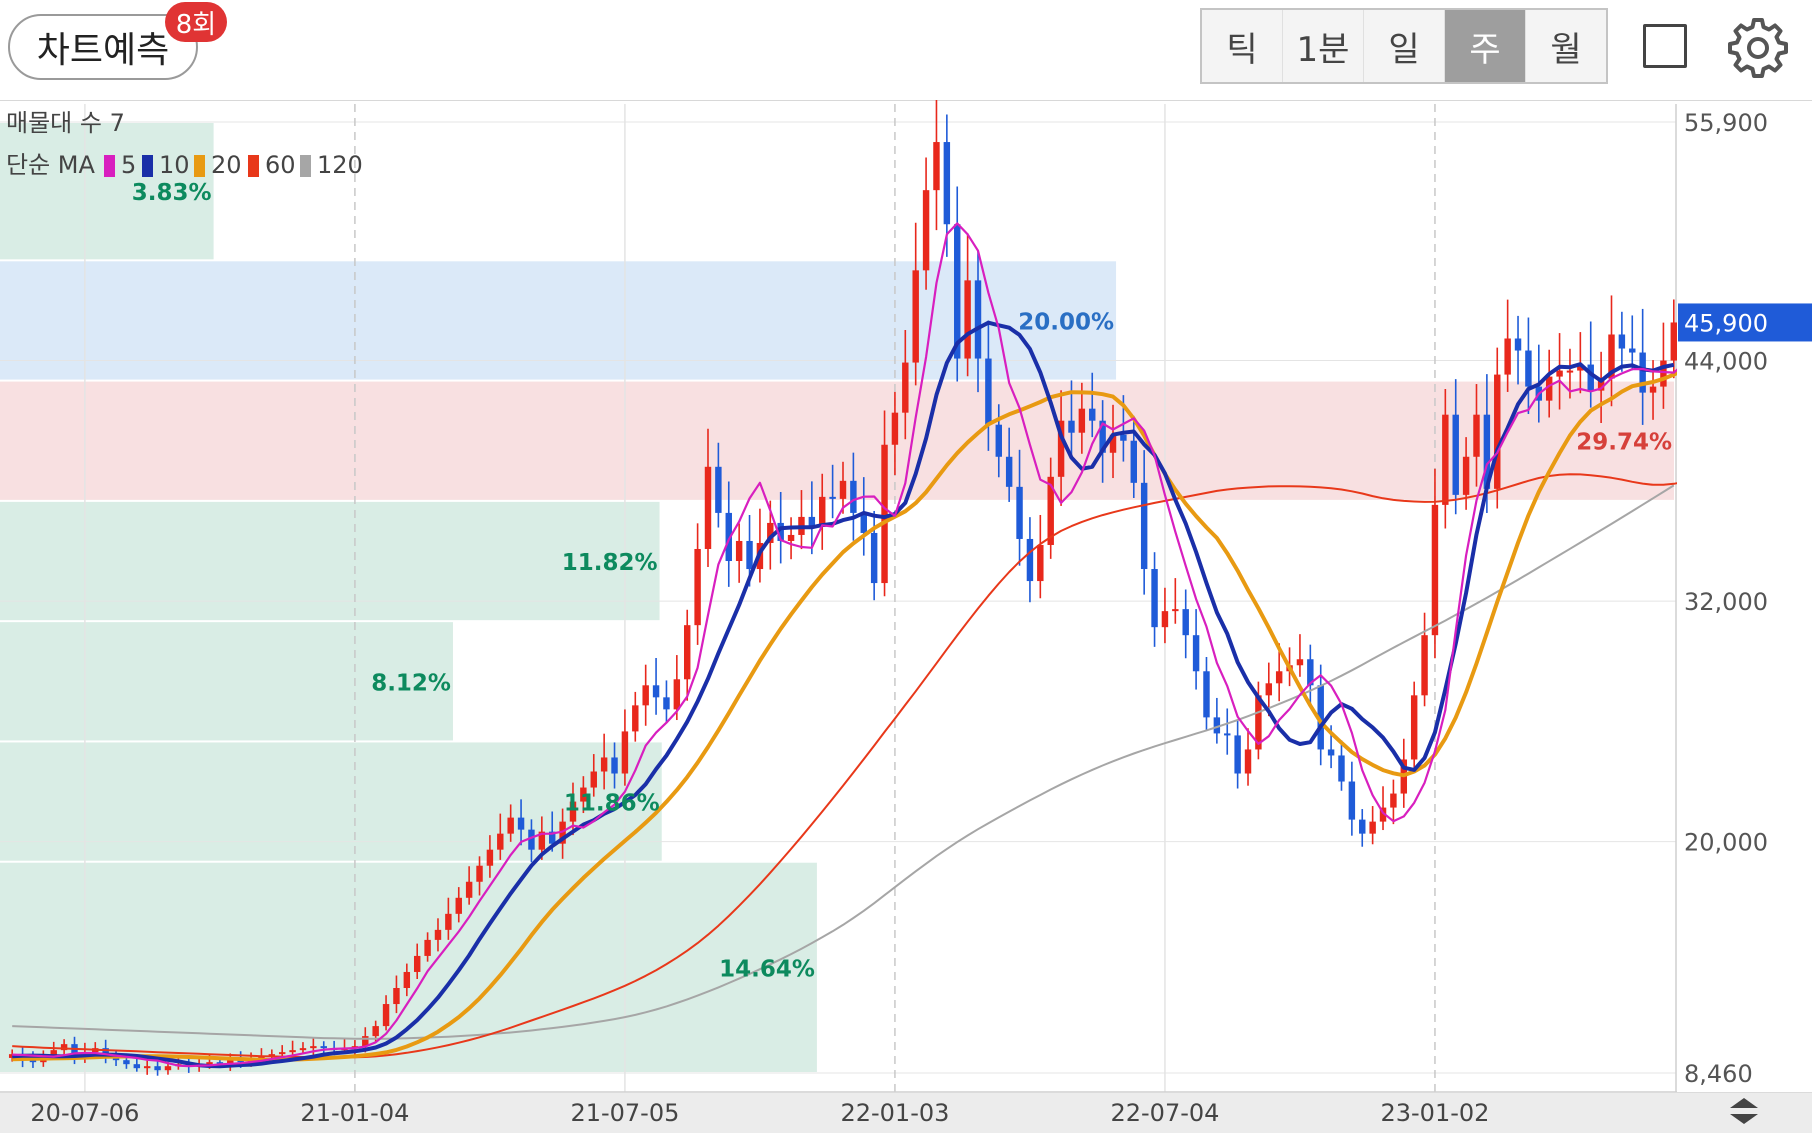  Describe the element at coordinates (280, 165) in the screenshot. I see `ma60-legend-label: 60` at that location.